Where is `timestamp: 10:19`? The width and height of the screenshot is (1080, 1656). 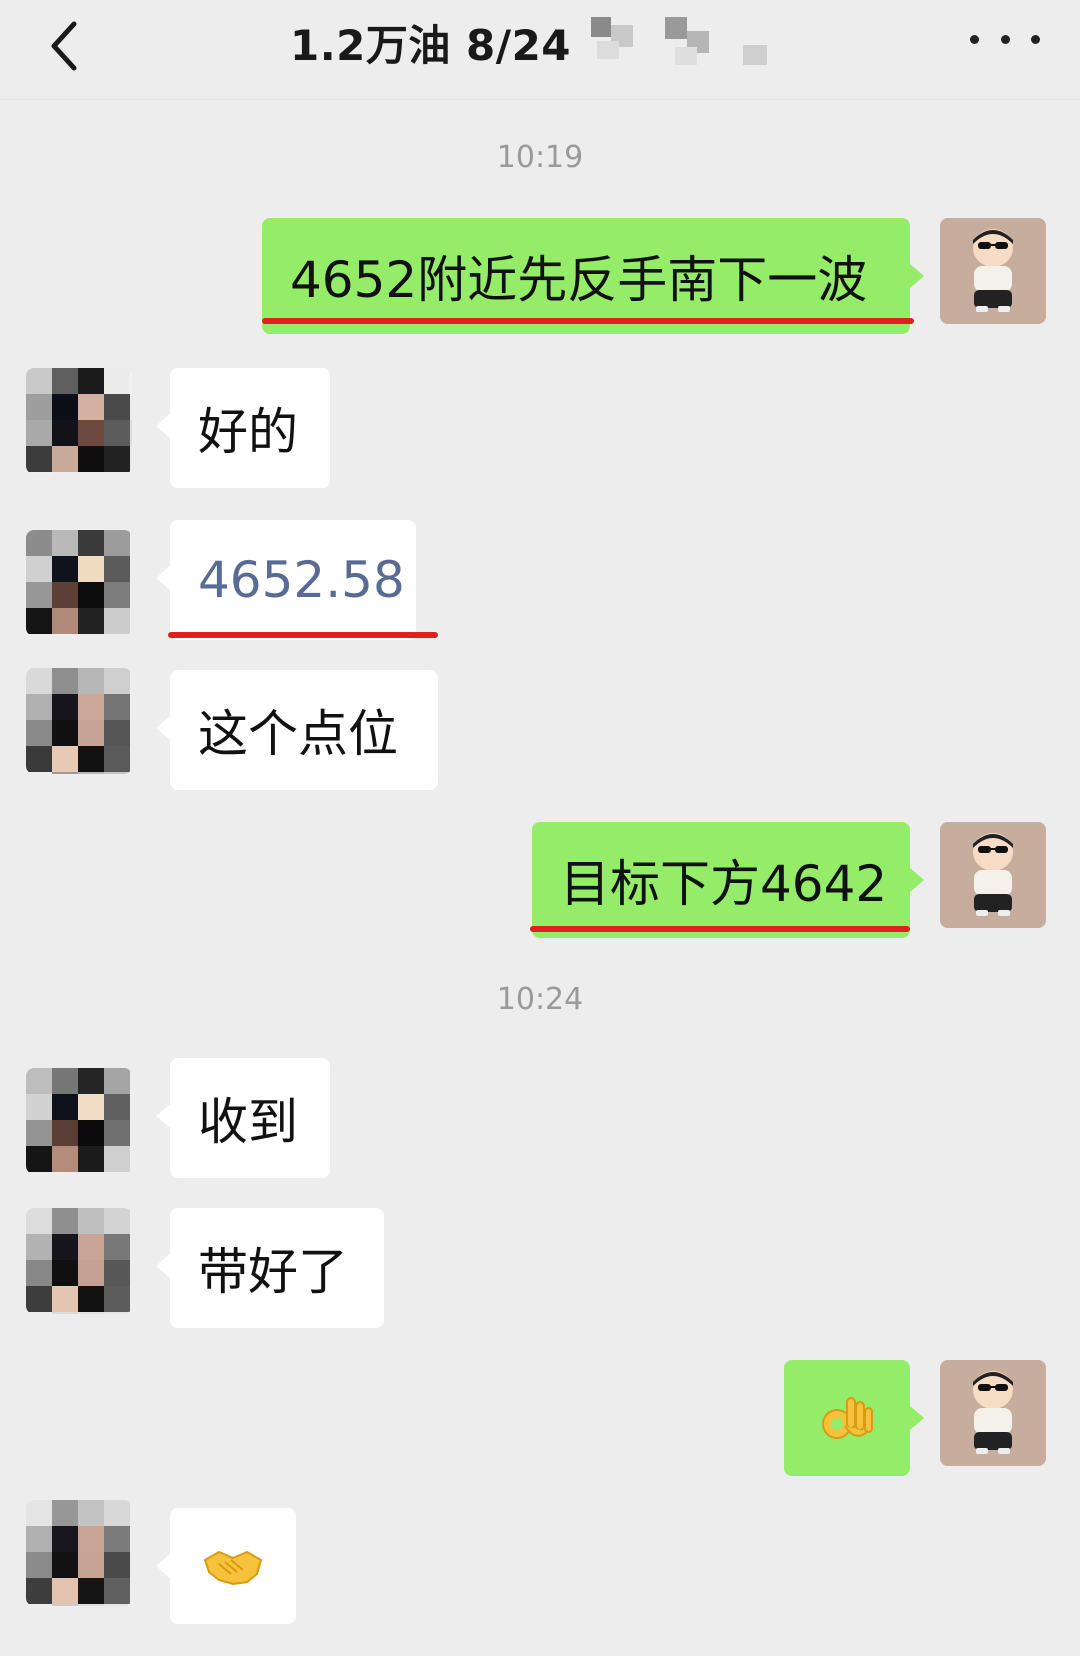
timestamp: 10:19 is located at coordinates (540, 157).